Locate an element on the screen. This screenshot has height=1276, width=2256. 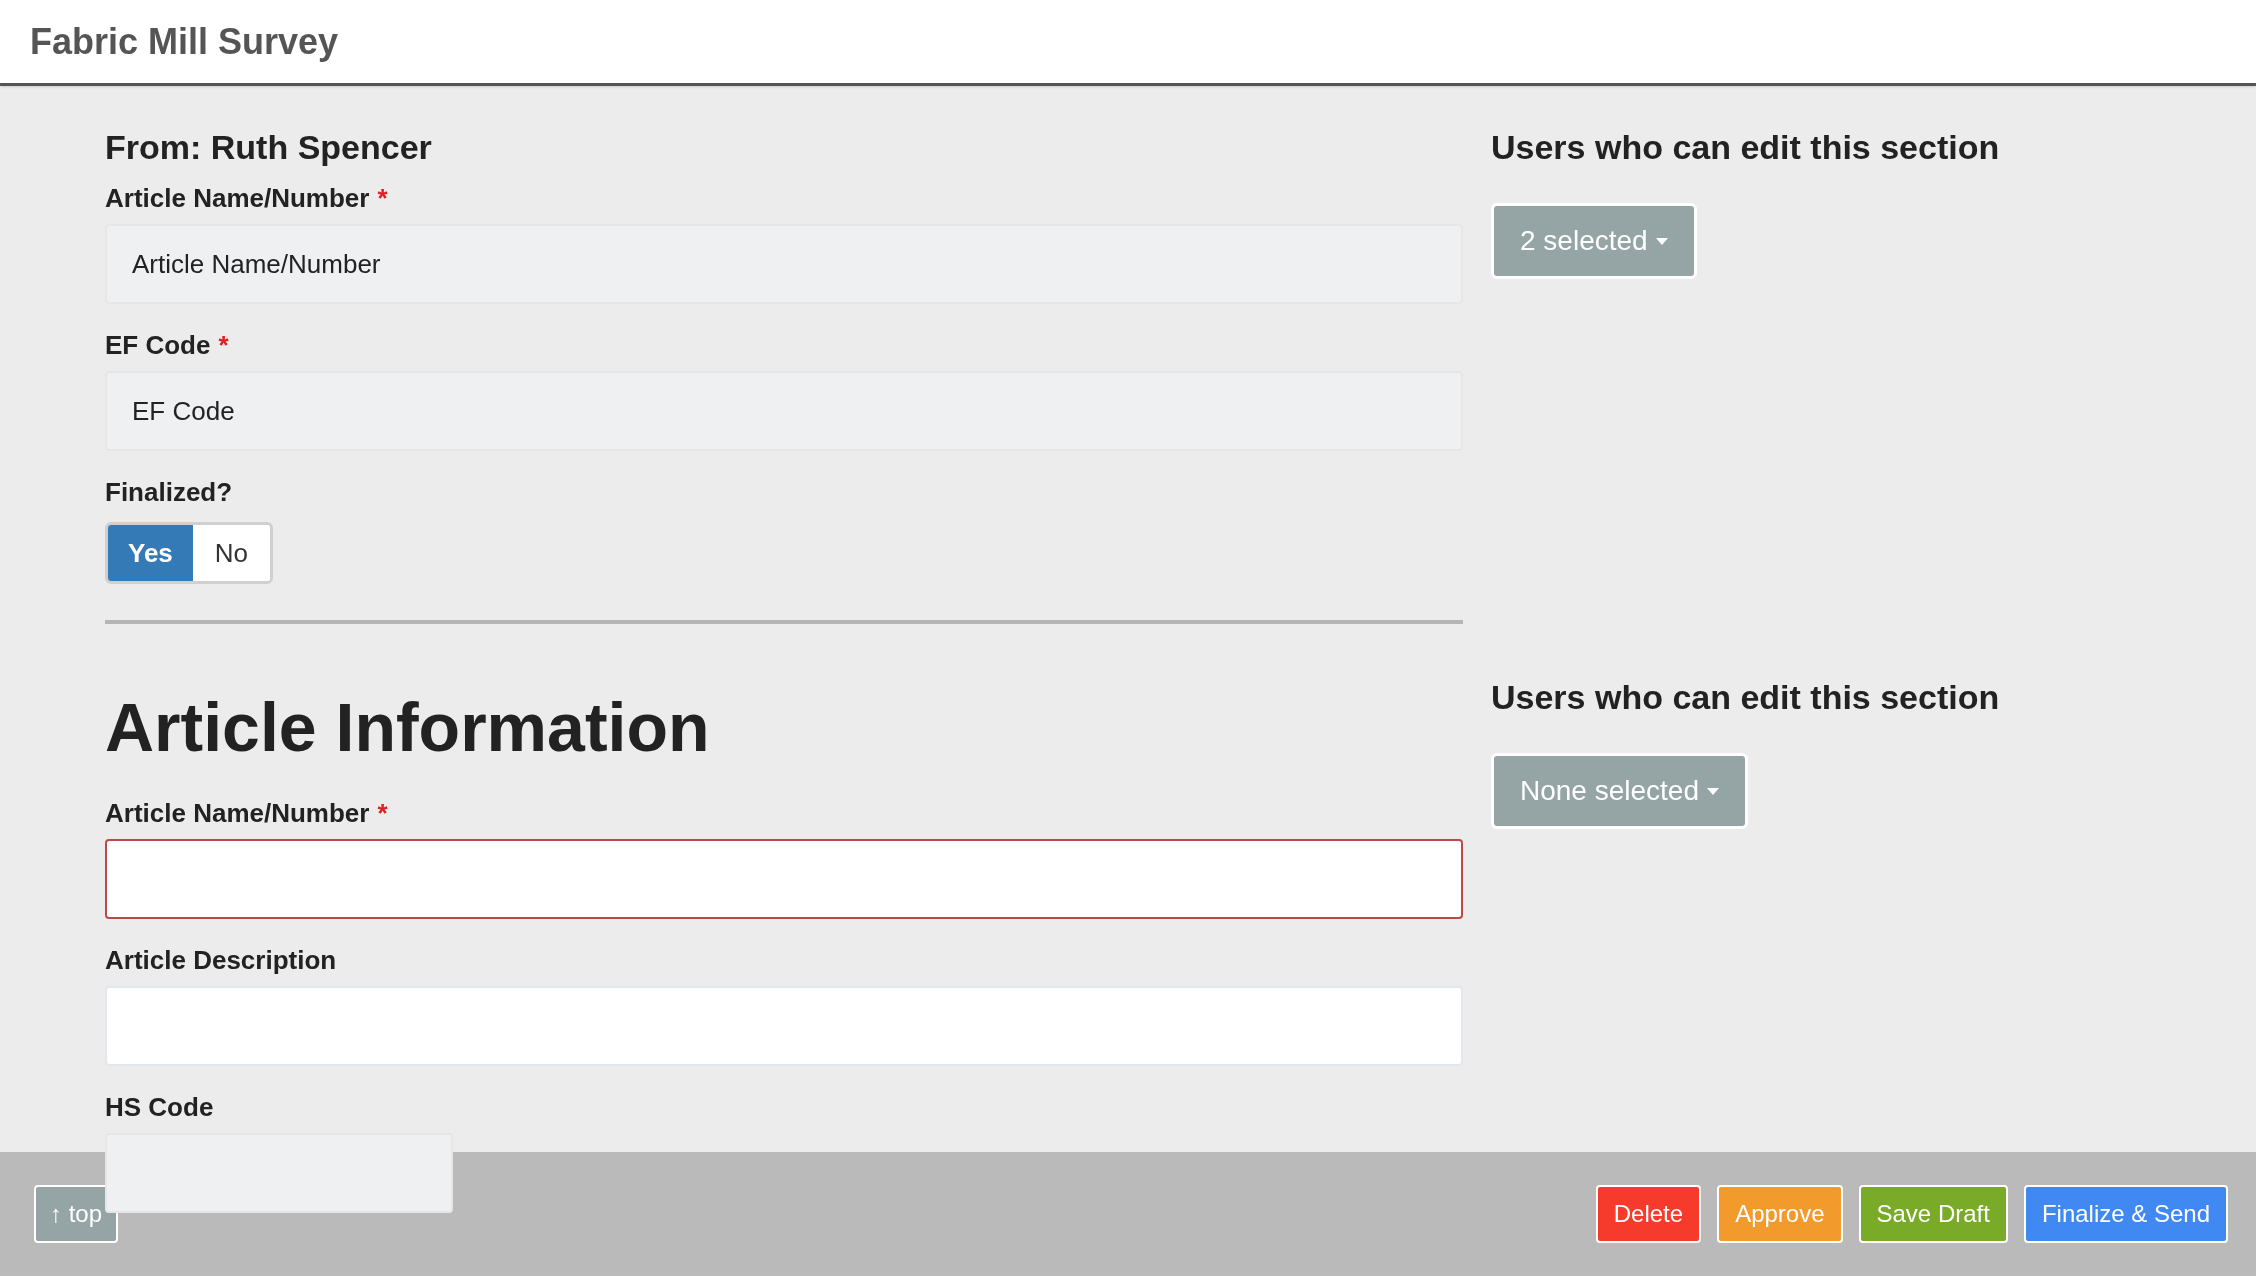
toggle-option: Yes is located at coordinates (150, 553).